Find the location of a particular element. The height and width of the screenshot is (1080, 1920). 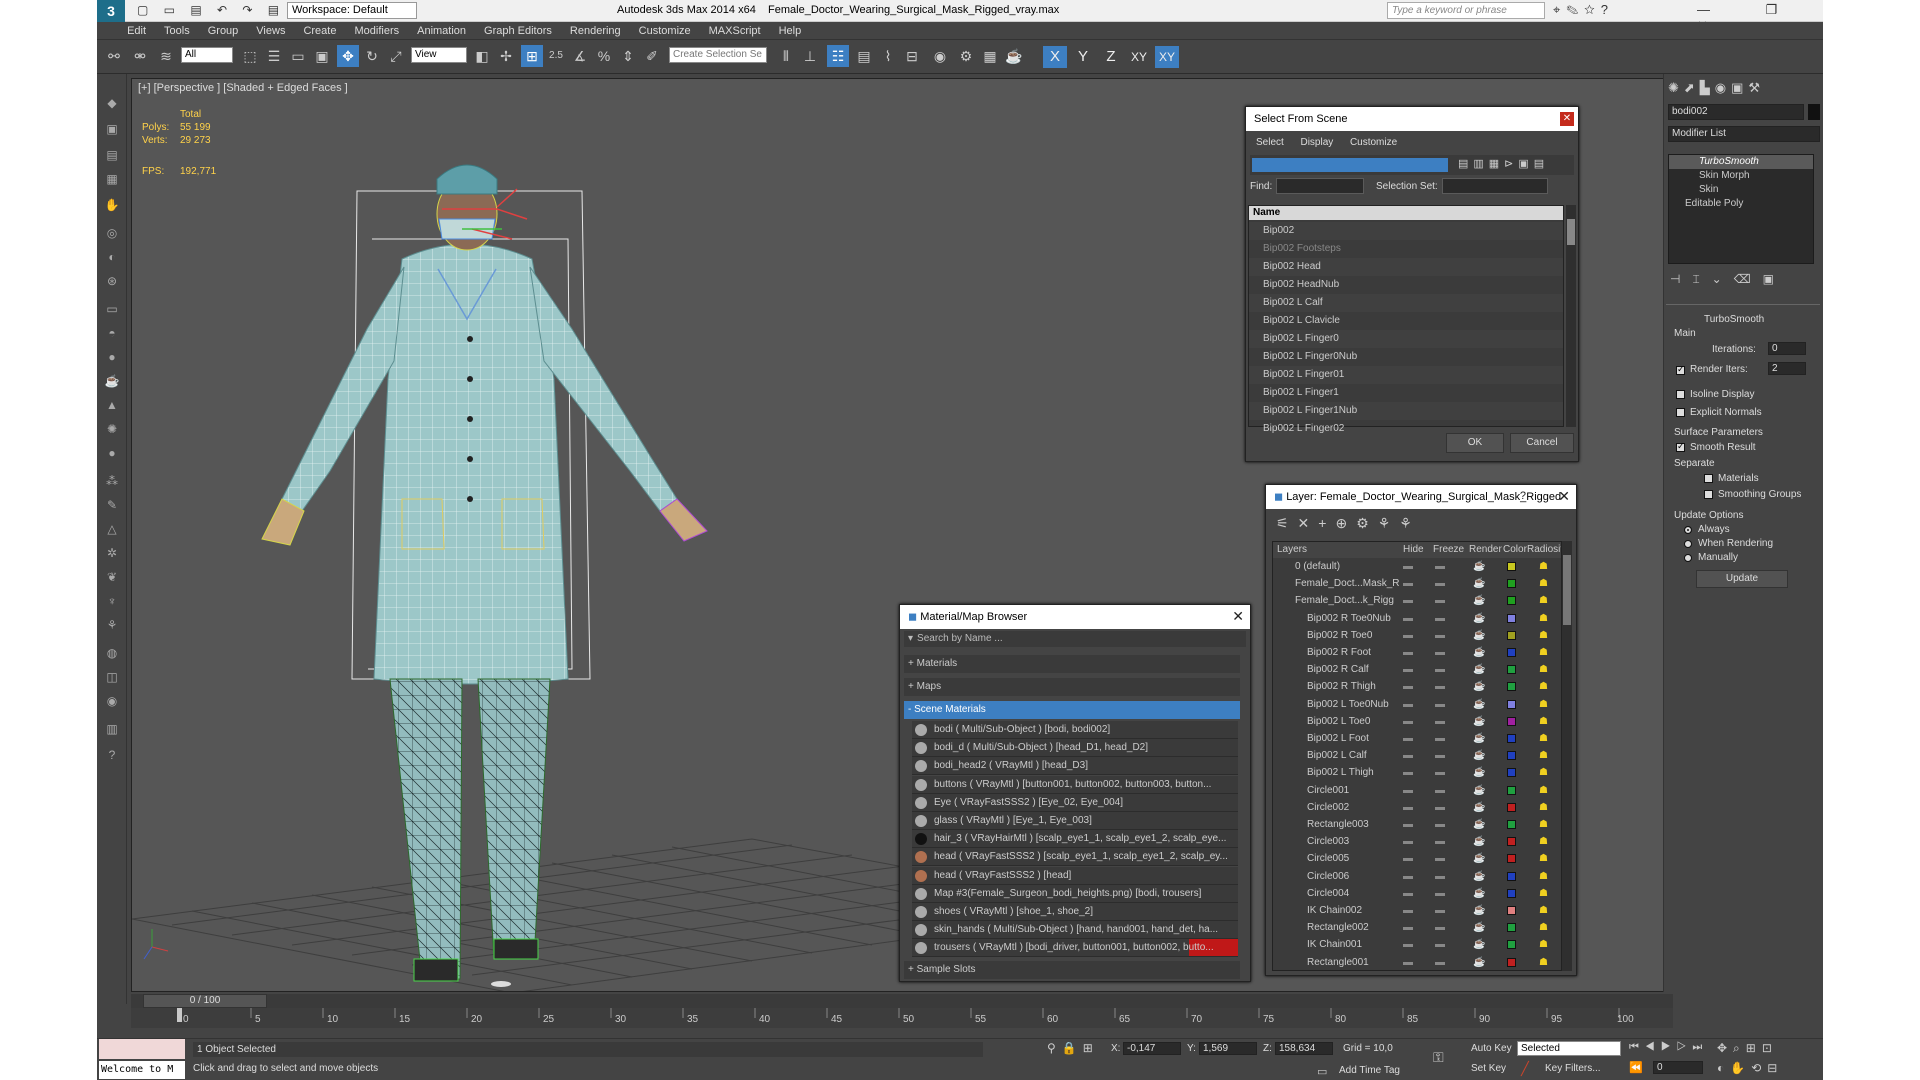

axis-xy-button: XY is located at coordinates (1139, 57).